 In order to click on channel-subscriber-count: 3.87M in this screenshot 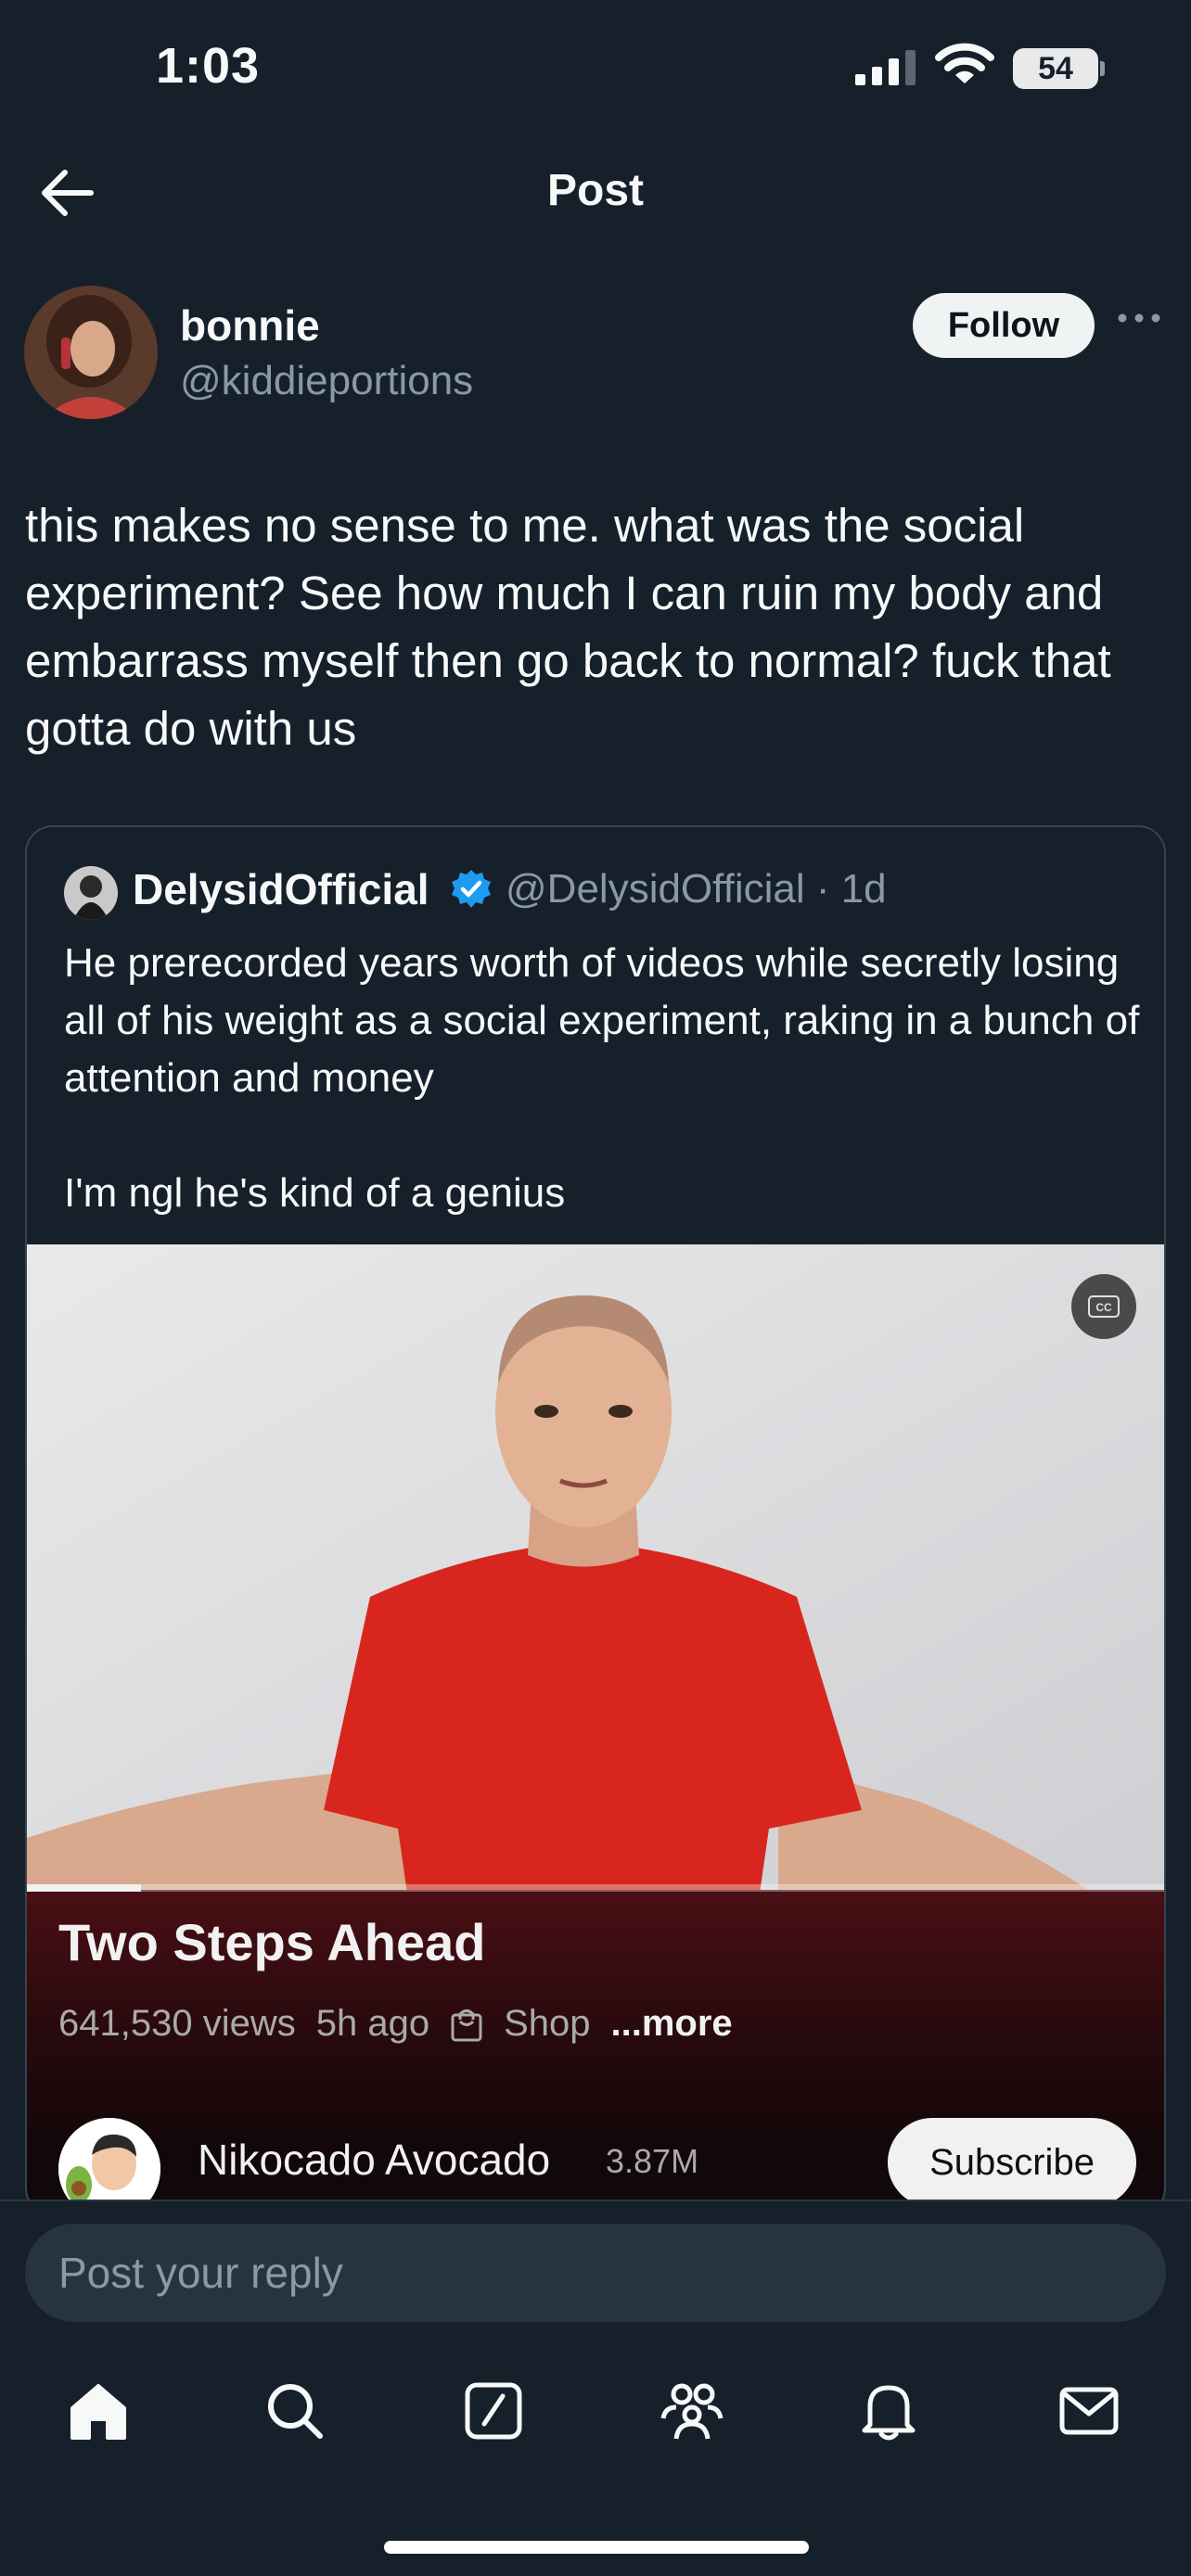, I will do `click(652, 2161)`.